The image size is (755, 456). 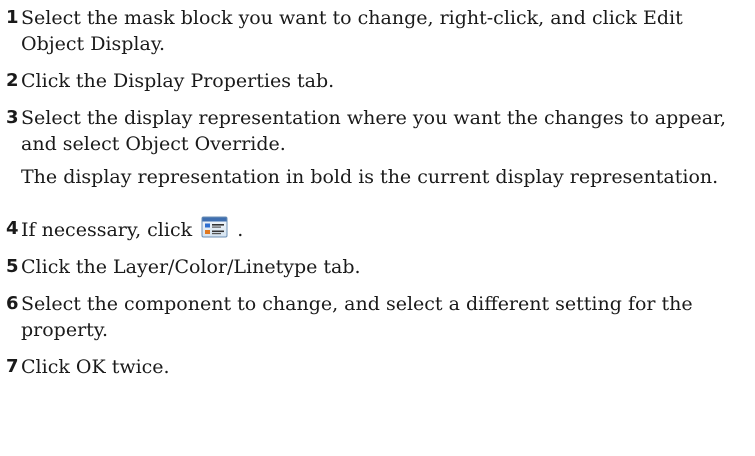 What do you see at coordinates (12, 366) in the screenshot?
I see `step-number: 7` at bounding box center [12, 366].